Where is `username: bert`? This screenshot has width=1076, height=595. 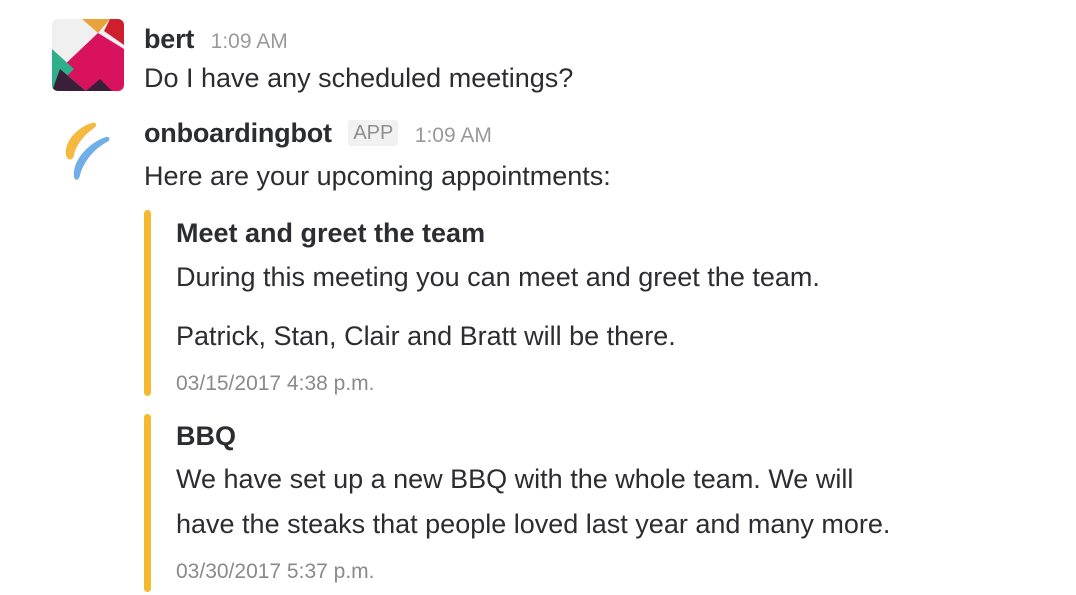 username: bert is located at coordinates (169, 39).